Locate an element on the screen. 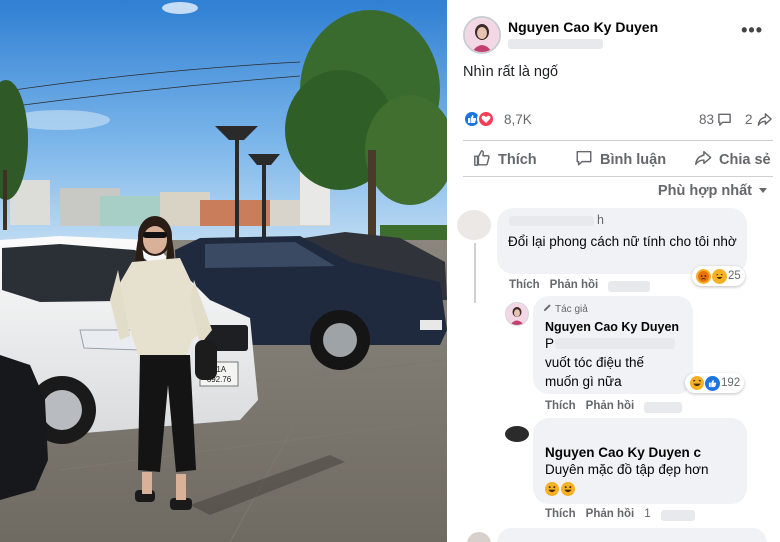  author-tag-label: Tác giả is located at coordinates (571, 309).